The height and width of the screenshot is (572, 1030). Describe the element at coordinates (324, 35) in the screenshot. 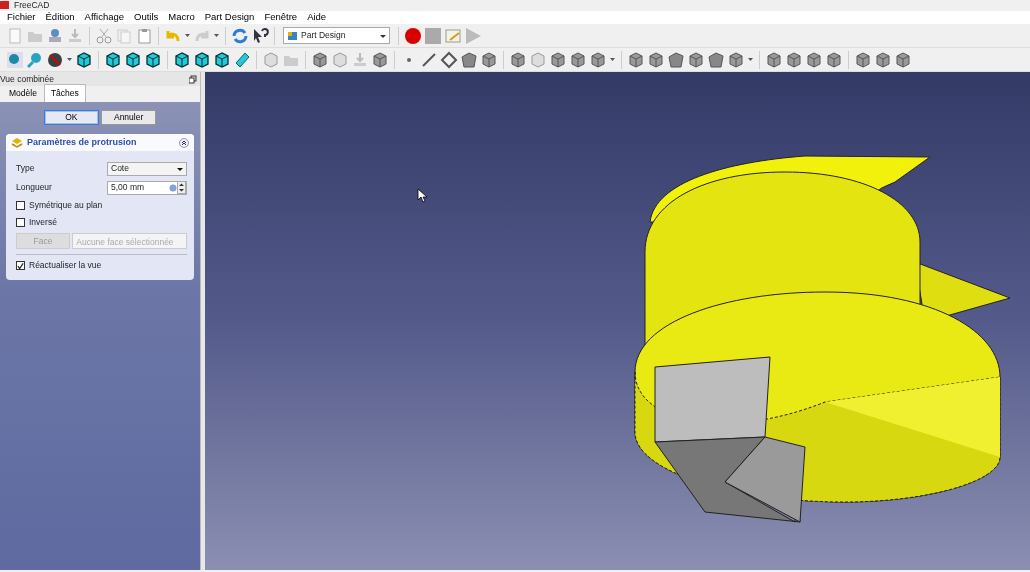

I see `workbench-label: Part Design` at that location.